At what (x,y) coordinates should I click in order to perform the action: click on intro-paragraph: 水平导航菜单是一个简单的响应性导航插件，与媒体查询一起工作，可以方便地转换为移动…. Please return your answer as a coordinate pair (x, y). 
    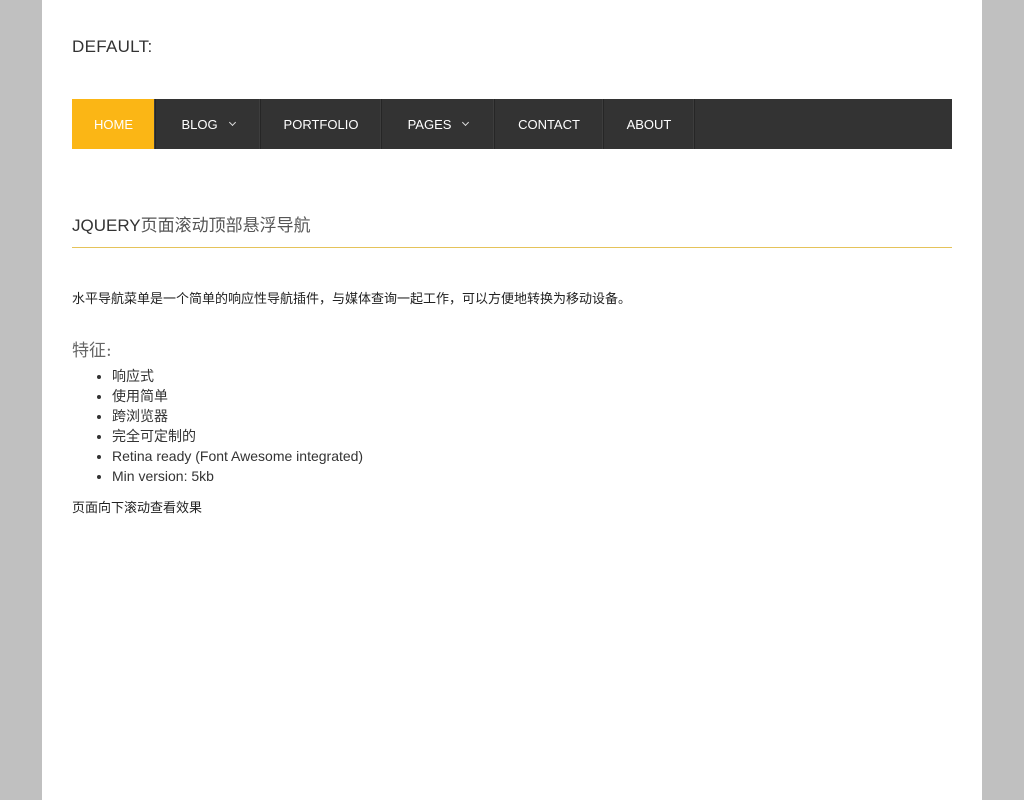
    Looking at the image, I should click on (352, 299).